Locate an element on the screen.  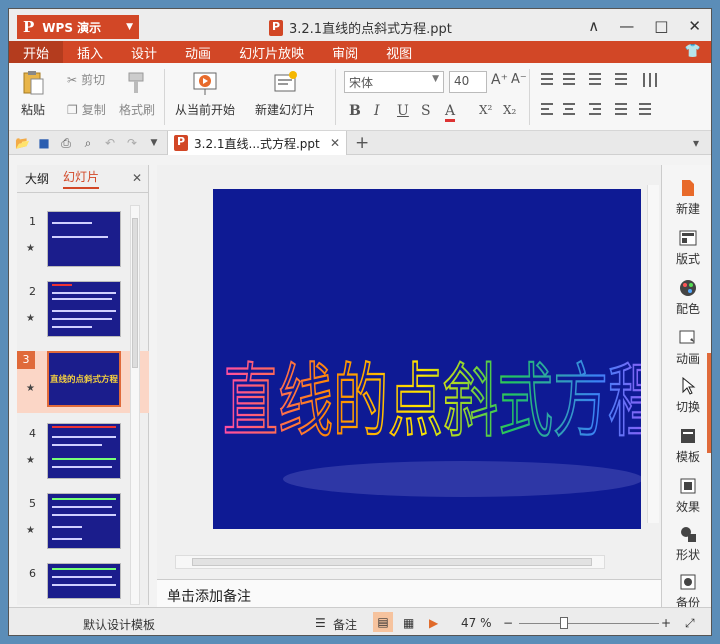
paste-button: 粘贴 is located at coordinates (33, 93).